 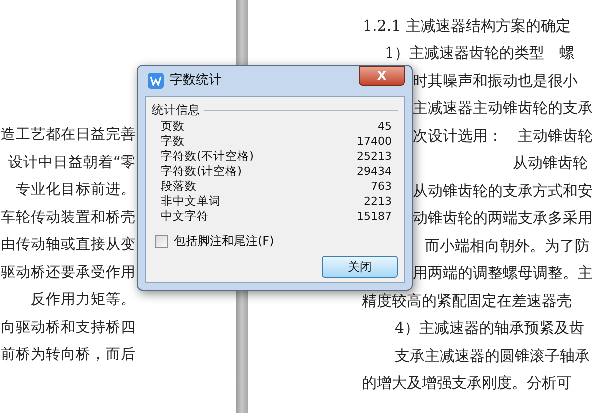 What do you see at coordinates (68, 245) in the screenshot?
I see `document-text-line: 由传动轴或直接从变` at bounding box center [68, 245].